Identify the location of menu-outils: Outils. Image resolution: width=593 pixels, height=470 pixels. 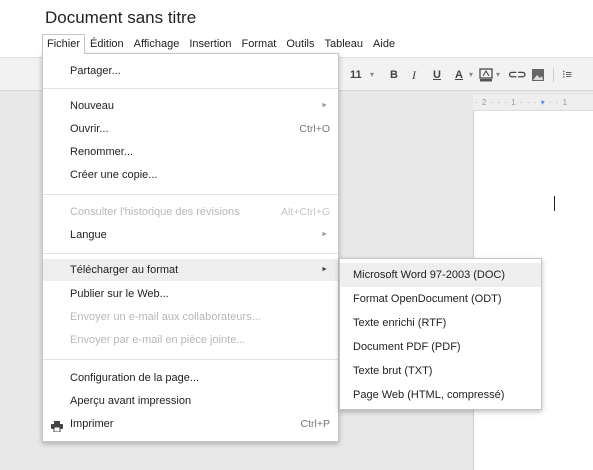
(300, 44).